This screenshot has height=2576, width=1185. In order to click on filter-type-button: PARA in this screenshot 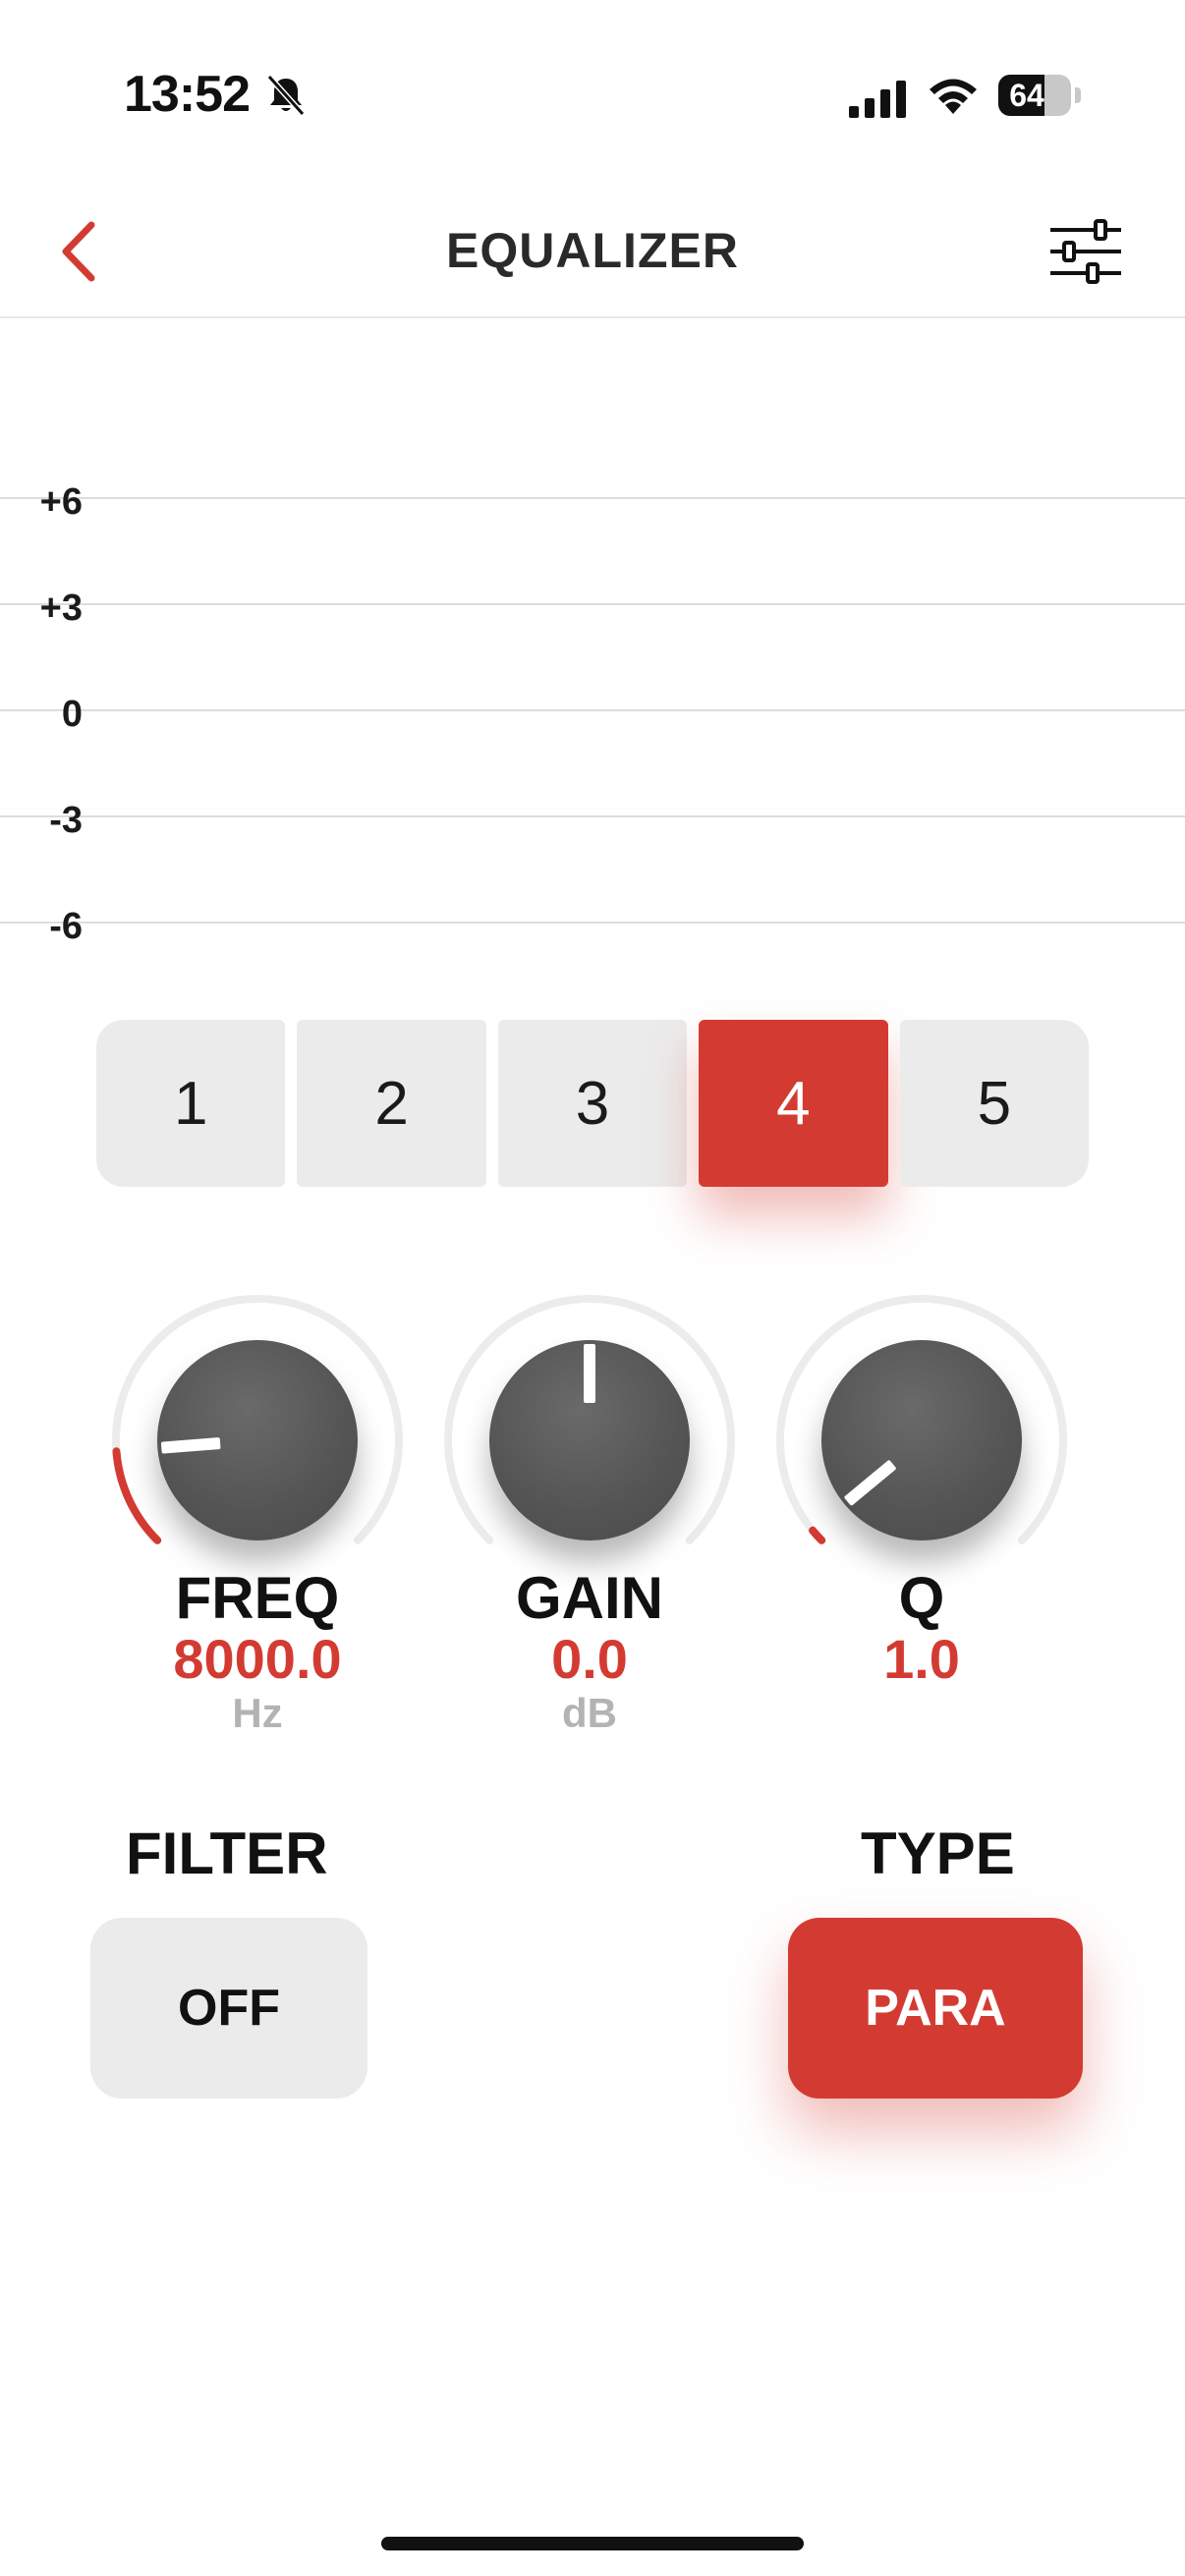, I will do `click(936, 2008)`.